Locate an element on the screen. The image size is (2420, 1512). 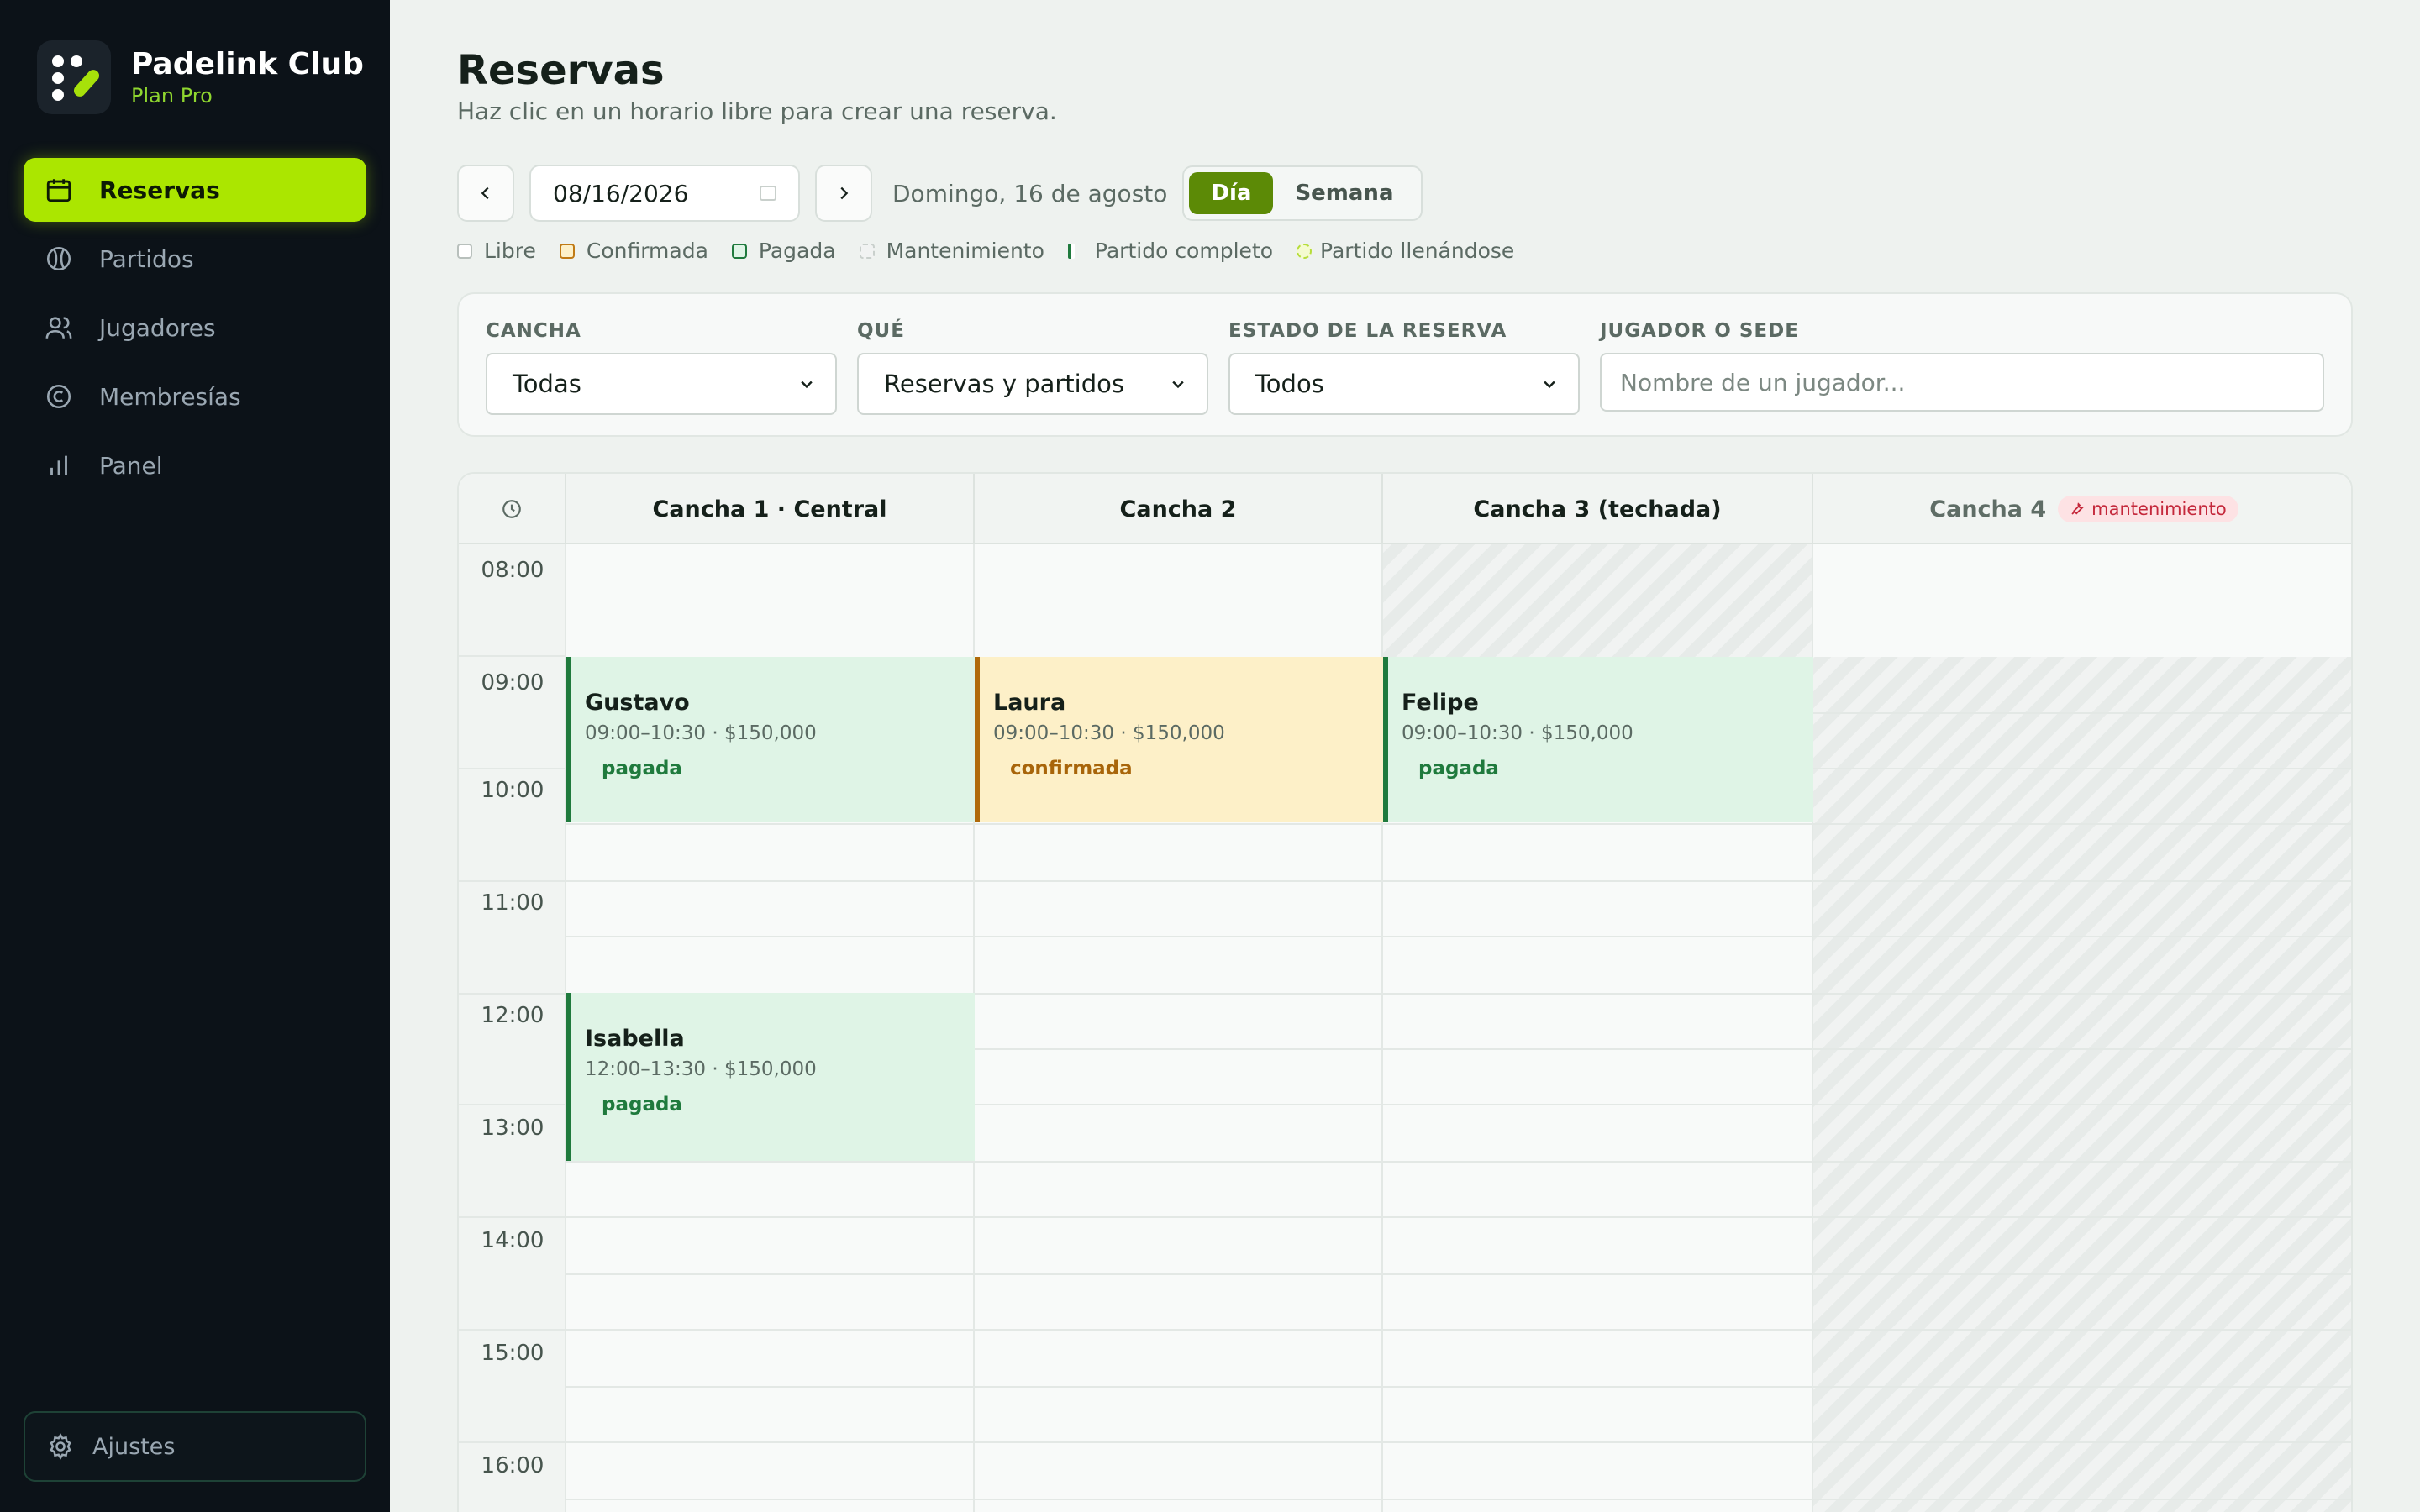
booking-player: Isabella is located at coordinates (635, 1039).